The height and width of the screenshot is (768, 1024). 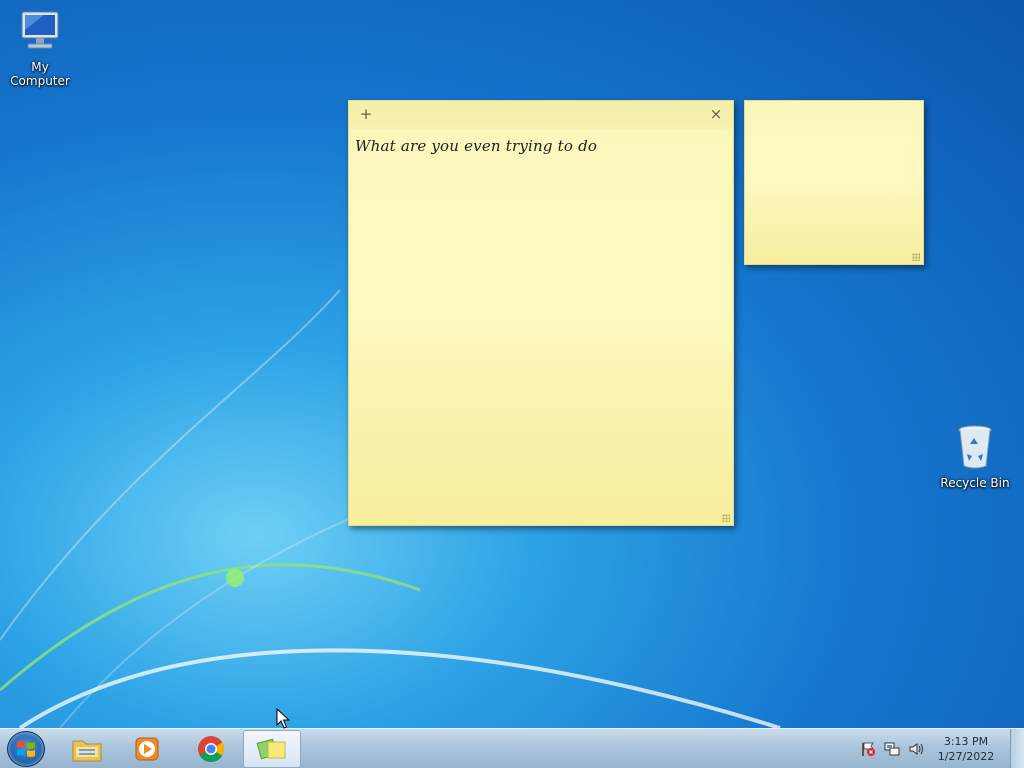 I want to click on media-player-icon, so click(x=147, y=749).